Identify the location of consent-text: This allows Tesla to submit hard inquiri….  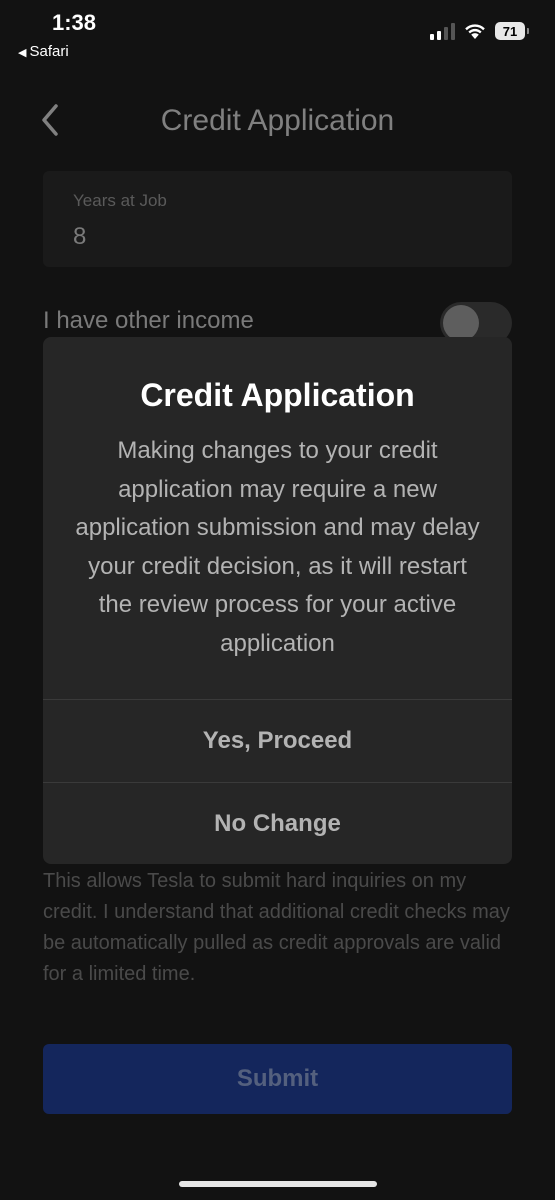
(276, 927).